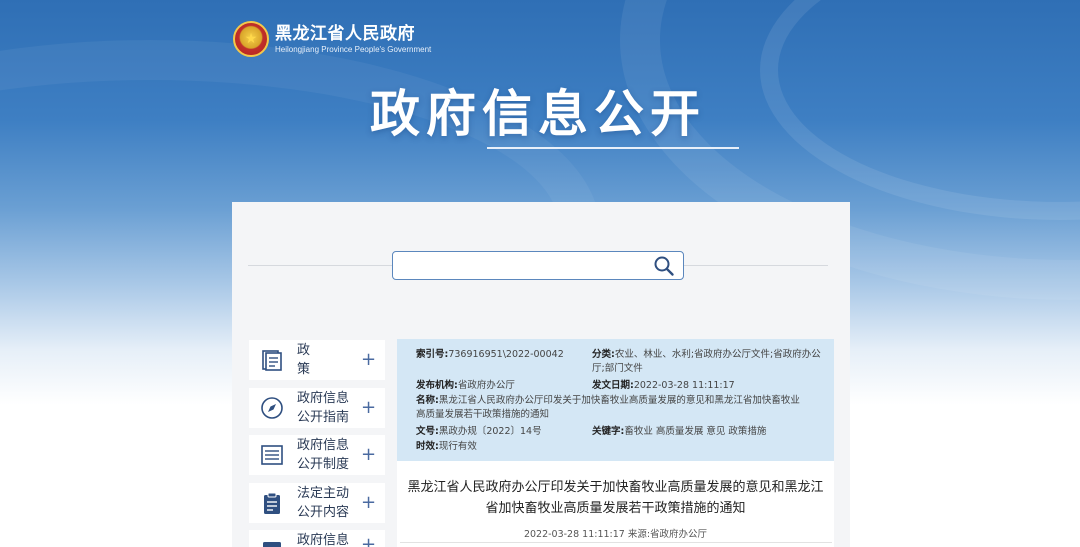 This screenshot has height=547, width=1080. Describe the element at coordinates (272, 503) in the screenshot. I see `clipboard-icon` at that location.